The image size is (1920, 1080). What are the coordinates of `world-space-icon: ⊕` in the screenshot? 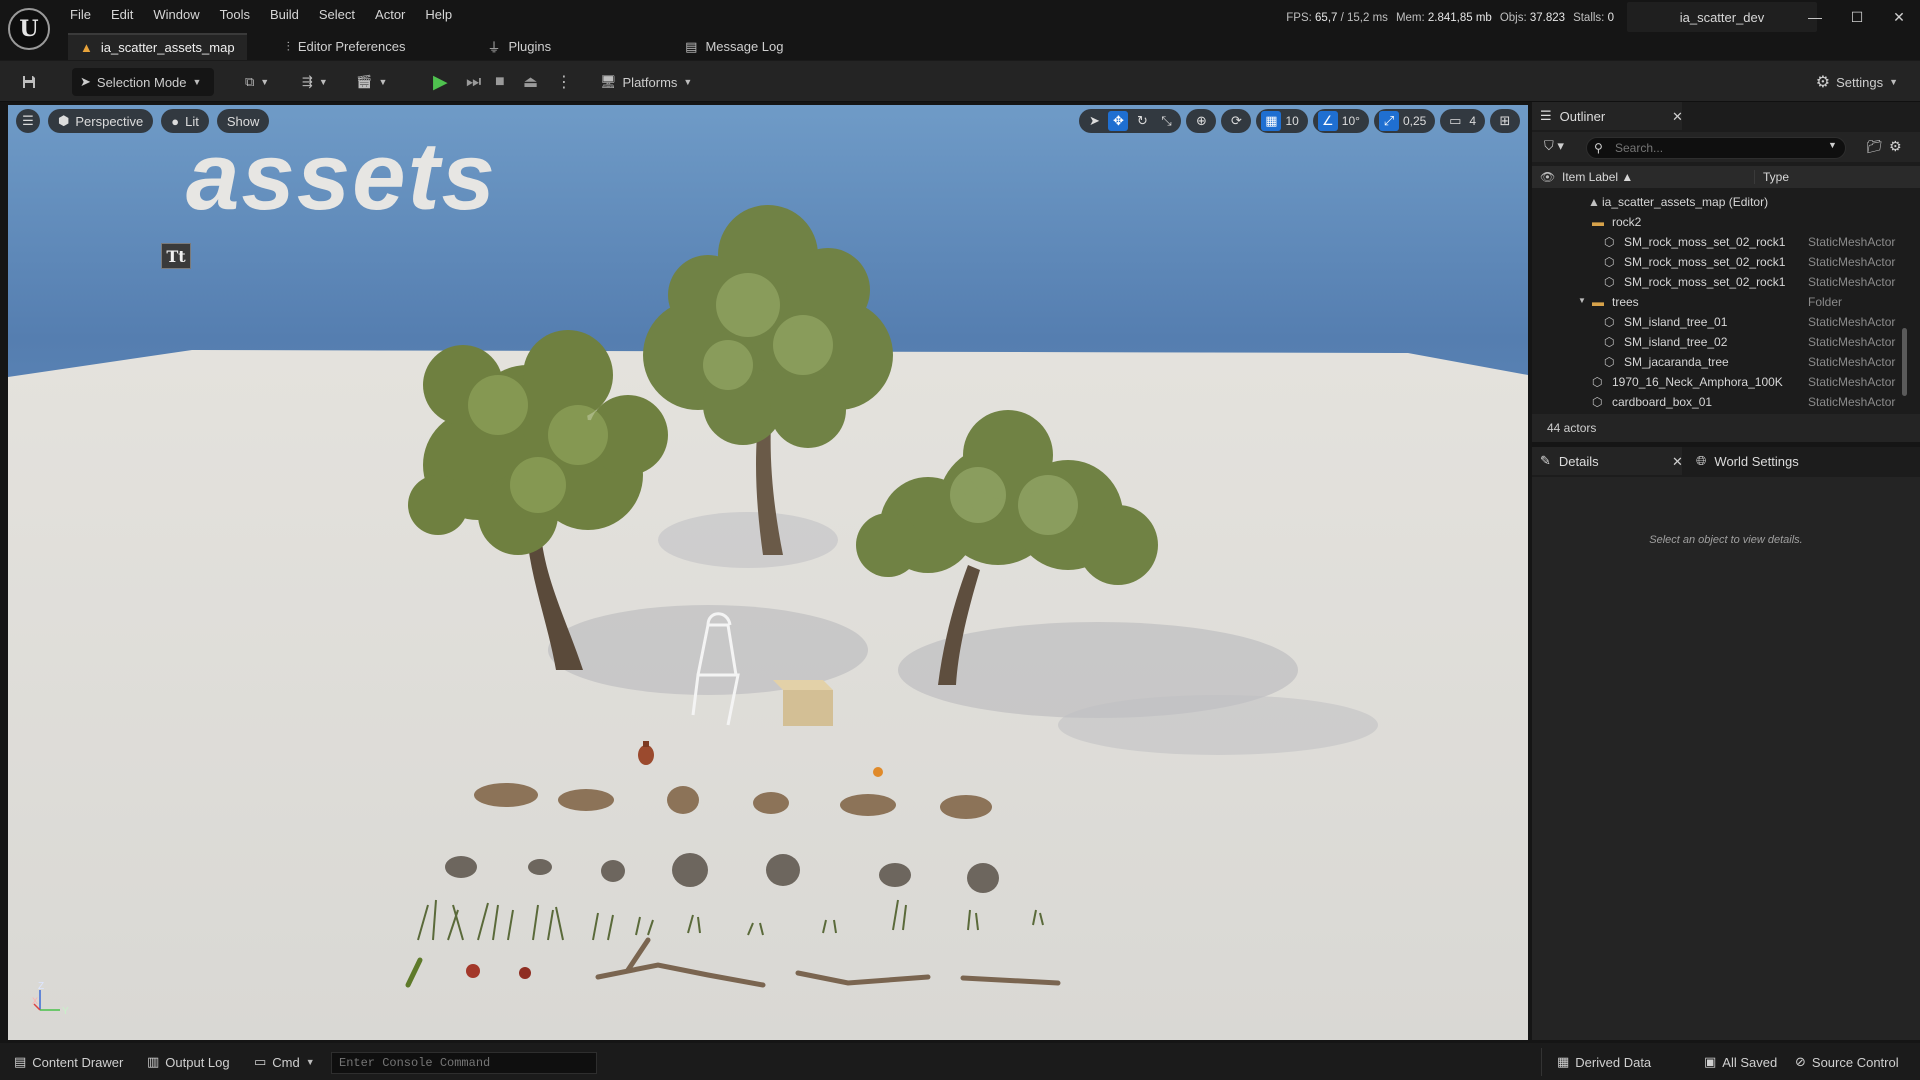 It's located at (1201, 121).